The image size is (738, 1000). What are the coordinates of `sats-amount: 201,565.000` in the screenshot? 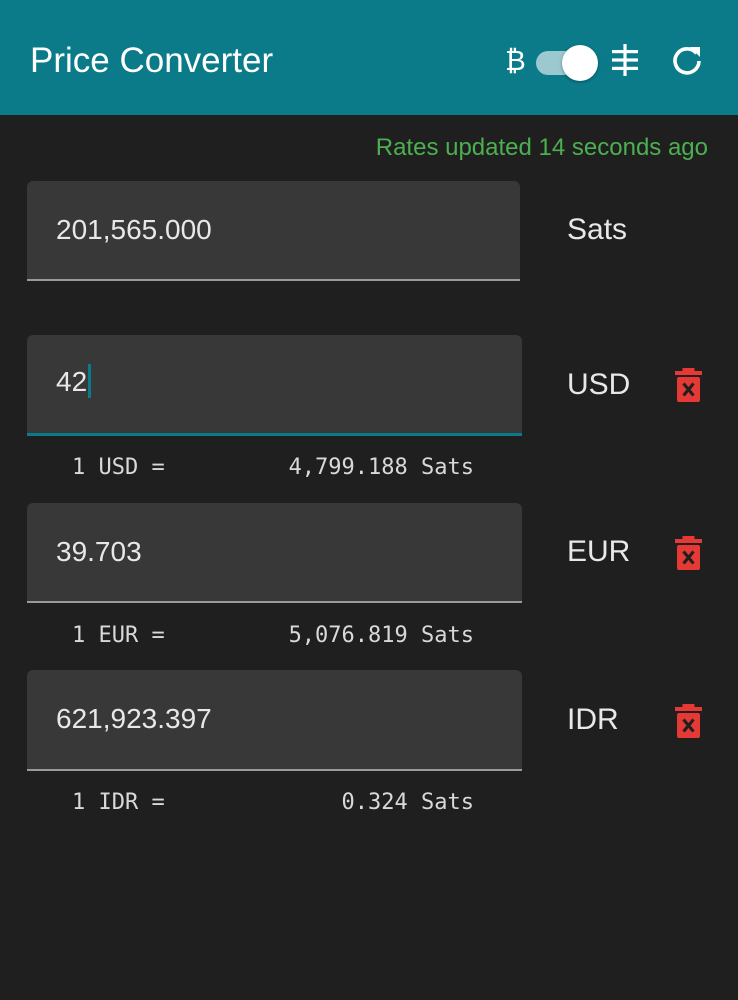 It's located at (134, 229).